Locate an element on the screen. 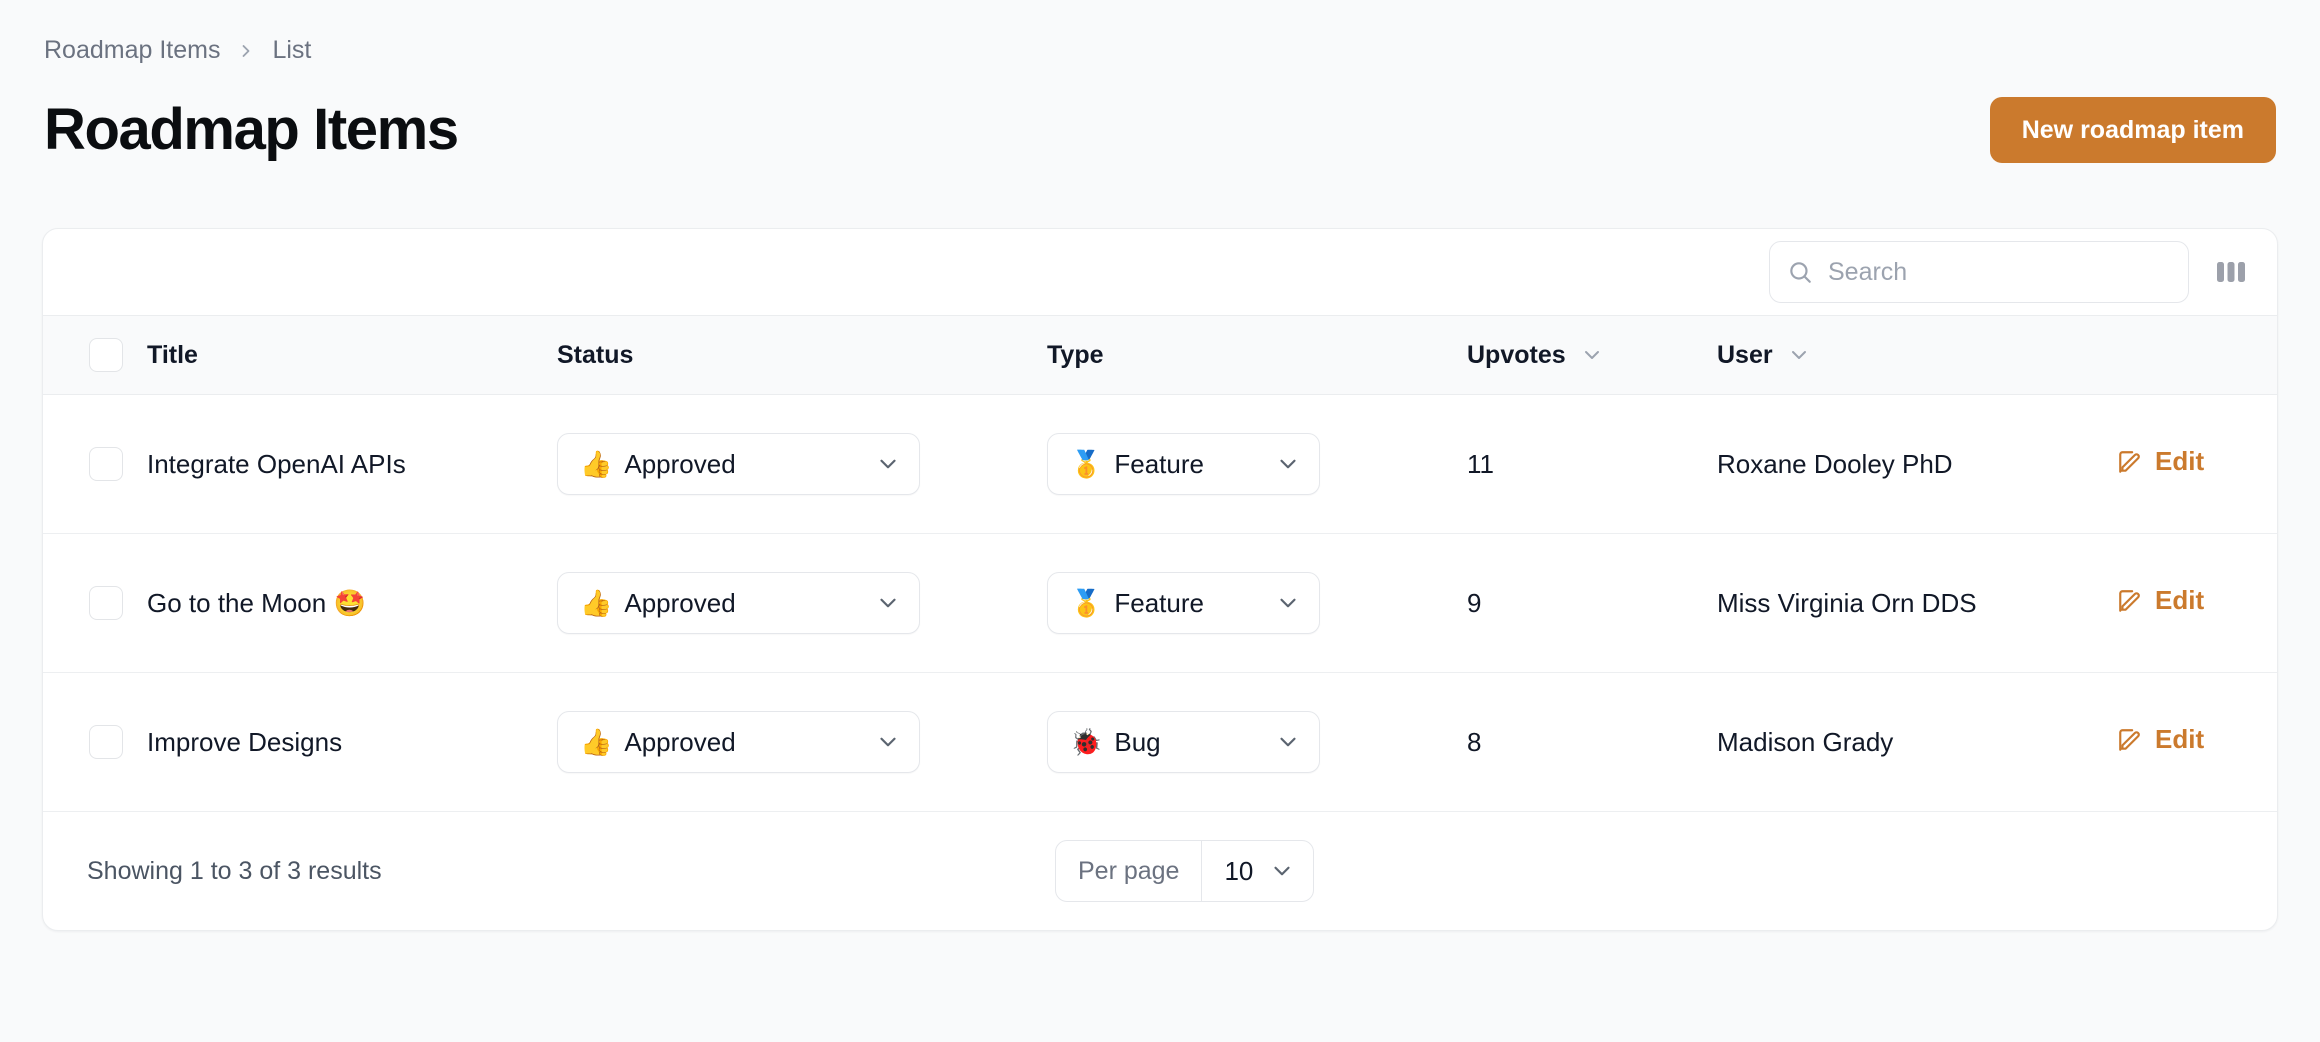 This screenshot has width=2320, height=1042. search-input is located at coordinates (1979, 272).